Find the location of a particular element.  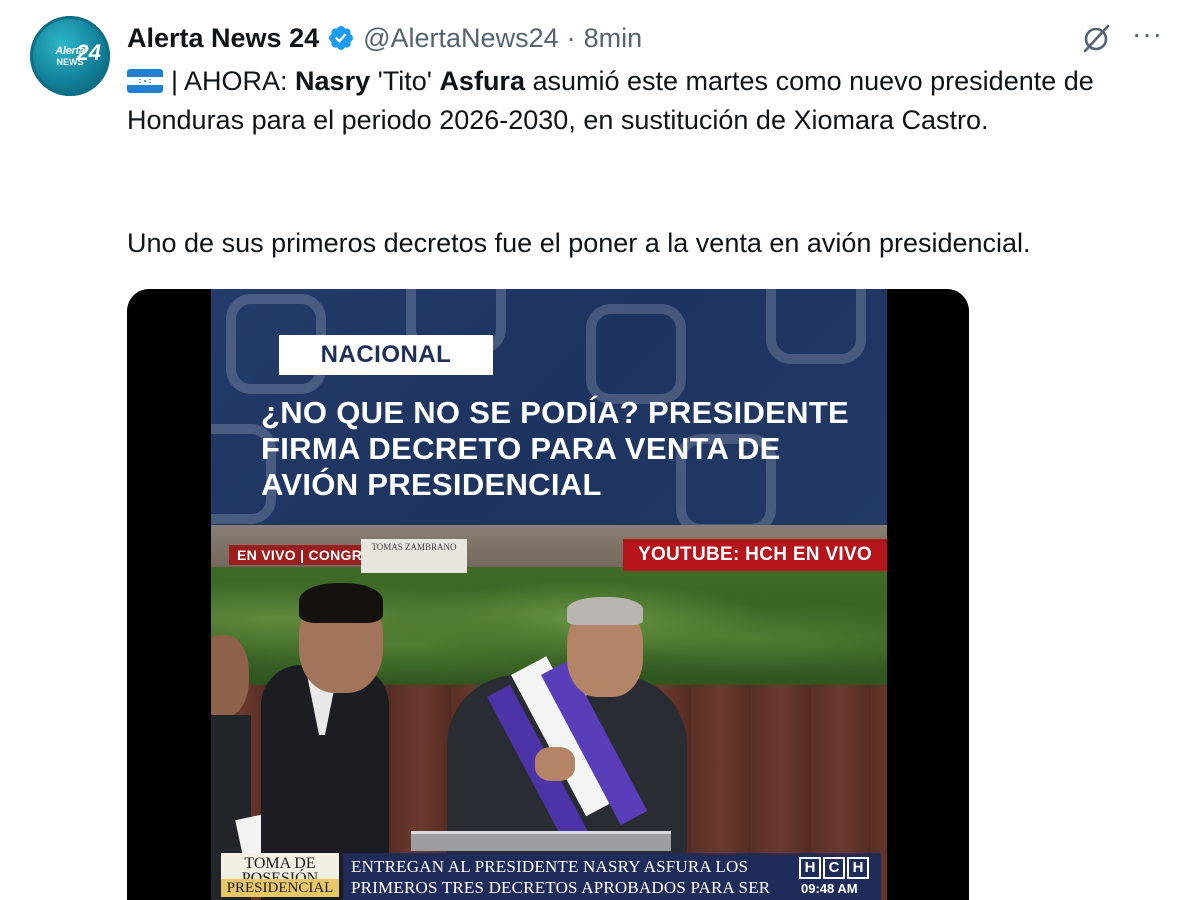

president-hair is located at coordinates (605, 611).